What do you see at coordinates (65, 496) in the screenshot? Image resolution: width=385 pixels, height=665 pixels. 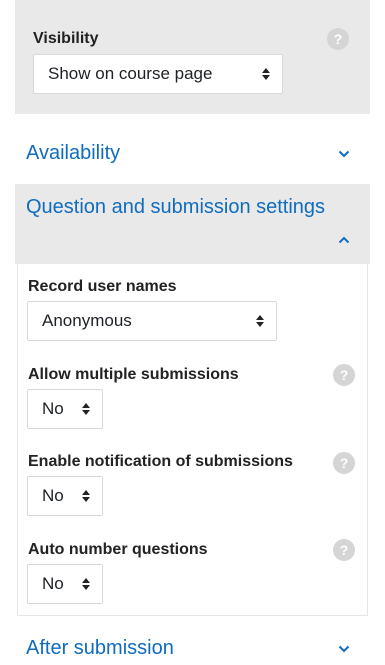 I see `enable-notification-select: No` at bounding box center [65, 496].